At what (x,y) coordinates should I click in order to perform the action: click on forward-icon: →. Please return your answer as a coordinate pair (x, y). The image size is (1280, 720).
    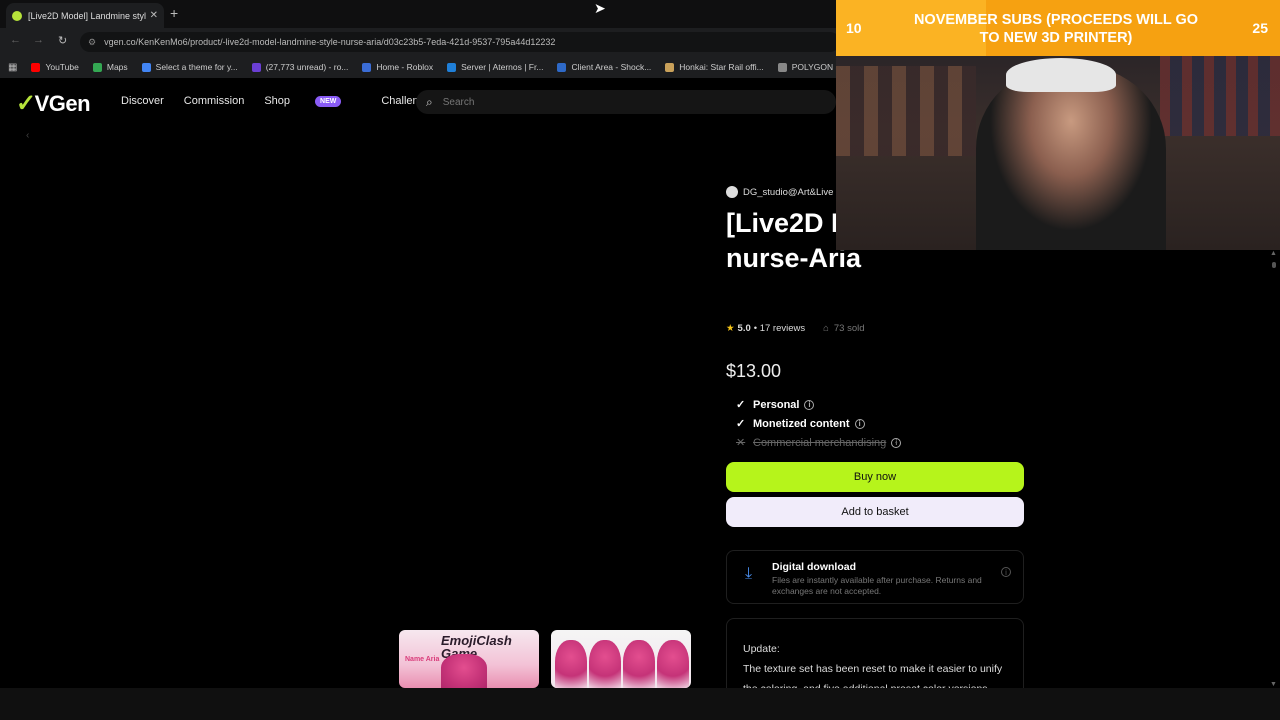
    Looking at the image, I should click on (38, 40).